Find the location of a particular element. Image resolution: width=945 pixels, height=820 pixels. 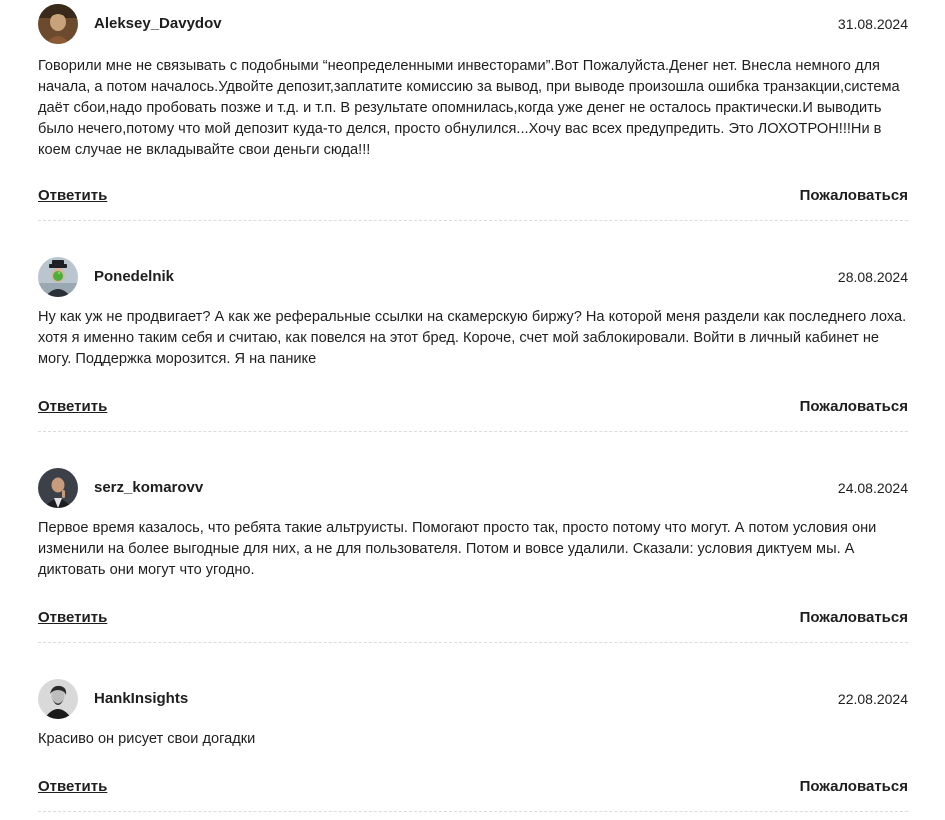

comment-date: 28.08.2024 is located at coordinates (872, 277).